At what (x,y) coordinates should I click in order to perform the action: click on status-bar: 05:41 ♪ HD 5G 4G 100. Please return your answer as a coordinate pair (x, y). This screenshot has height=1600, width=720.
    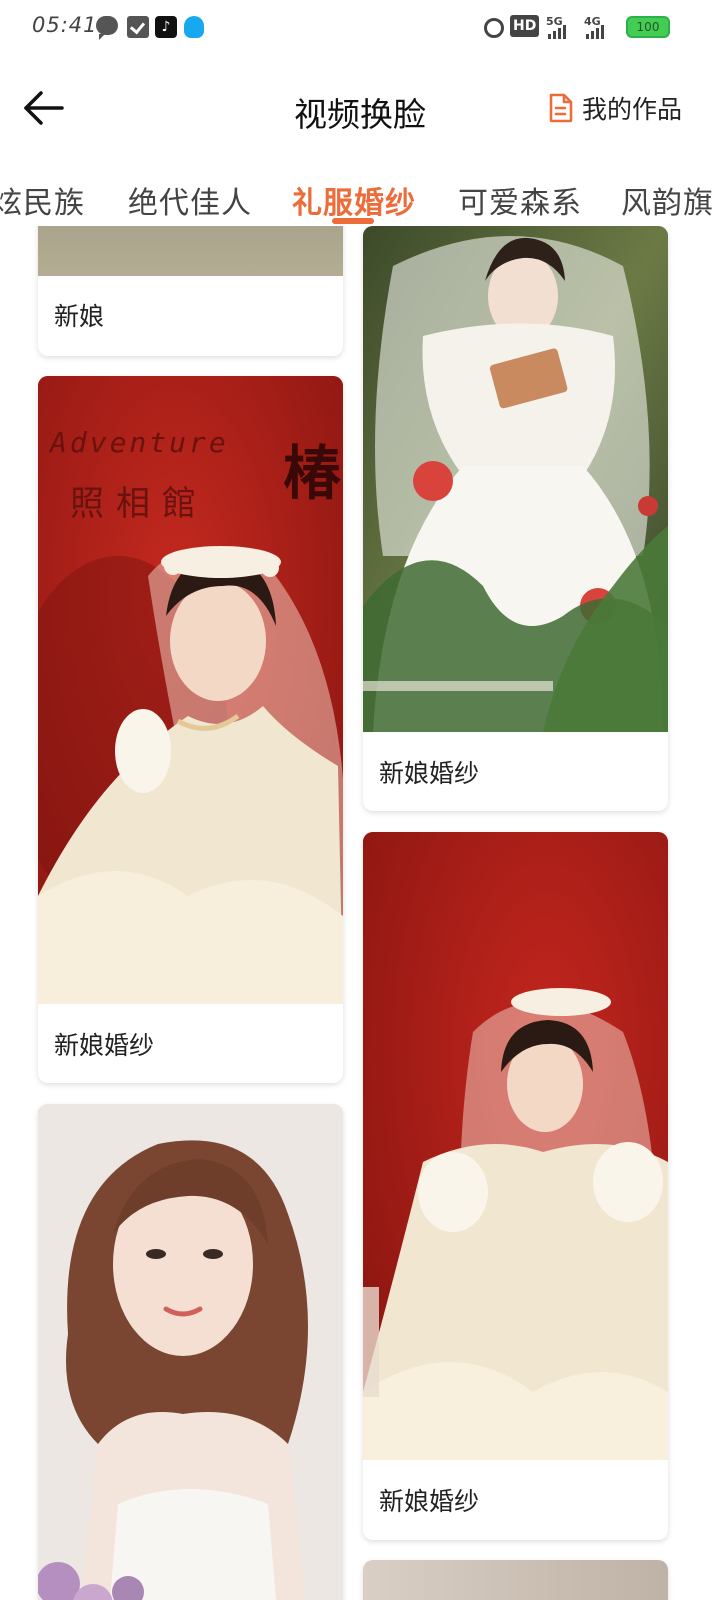
    Looking at the image, I should click on (360, 28).